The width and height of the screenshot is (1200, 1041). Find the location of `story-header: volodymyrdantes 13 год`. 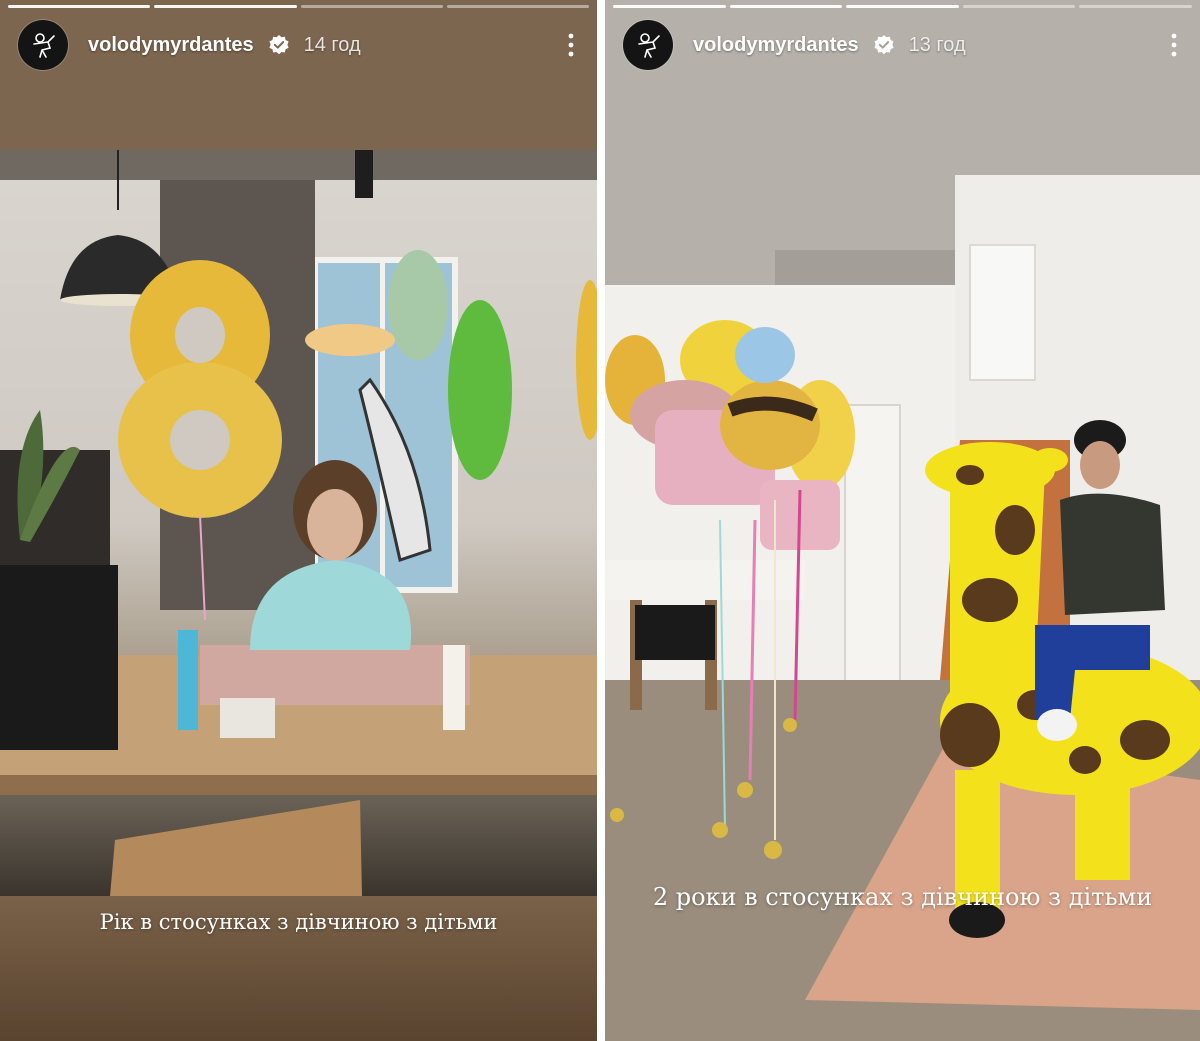

story-header: volodymyrdantes 13 год is located at coordinates (904, 45).